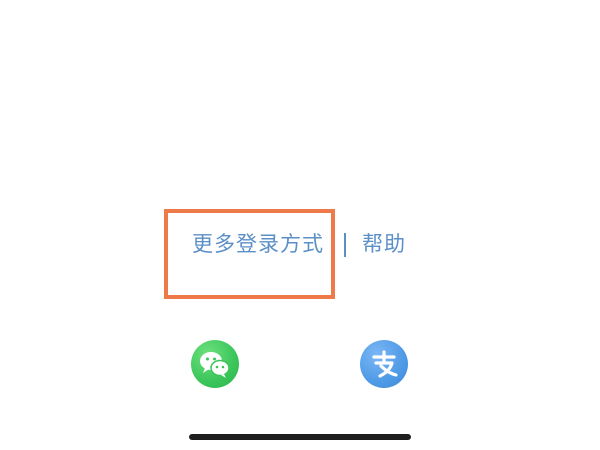 This screenshot has width=600, height=450. I want to click on more-login-methods-link: 更多登录方式, so click(258, 244).